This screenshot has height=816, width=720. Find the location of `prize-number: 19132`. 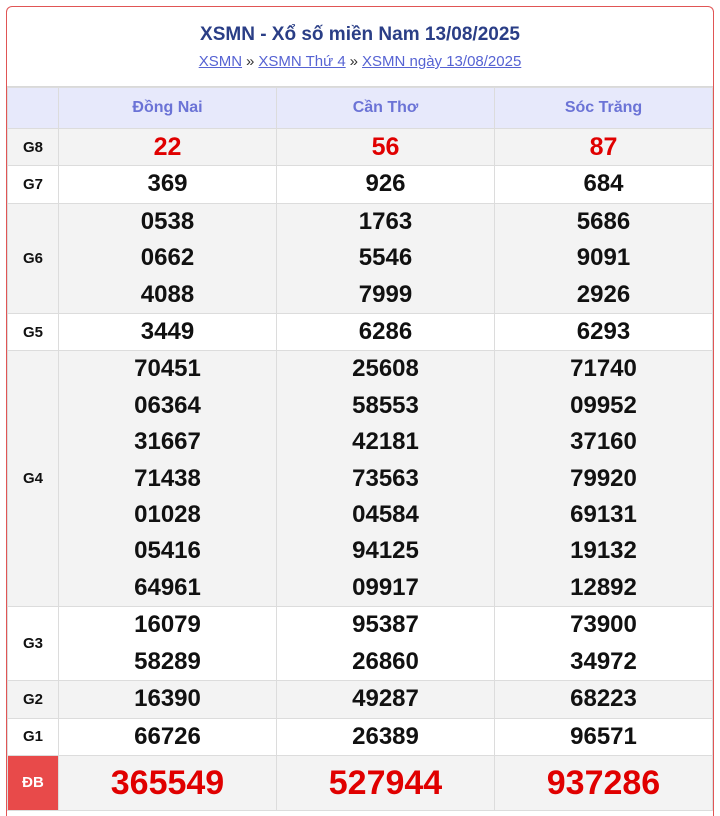

prize-number: 19132 is located at coordinates (603, 551).